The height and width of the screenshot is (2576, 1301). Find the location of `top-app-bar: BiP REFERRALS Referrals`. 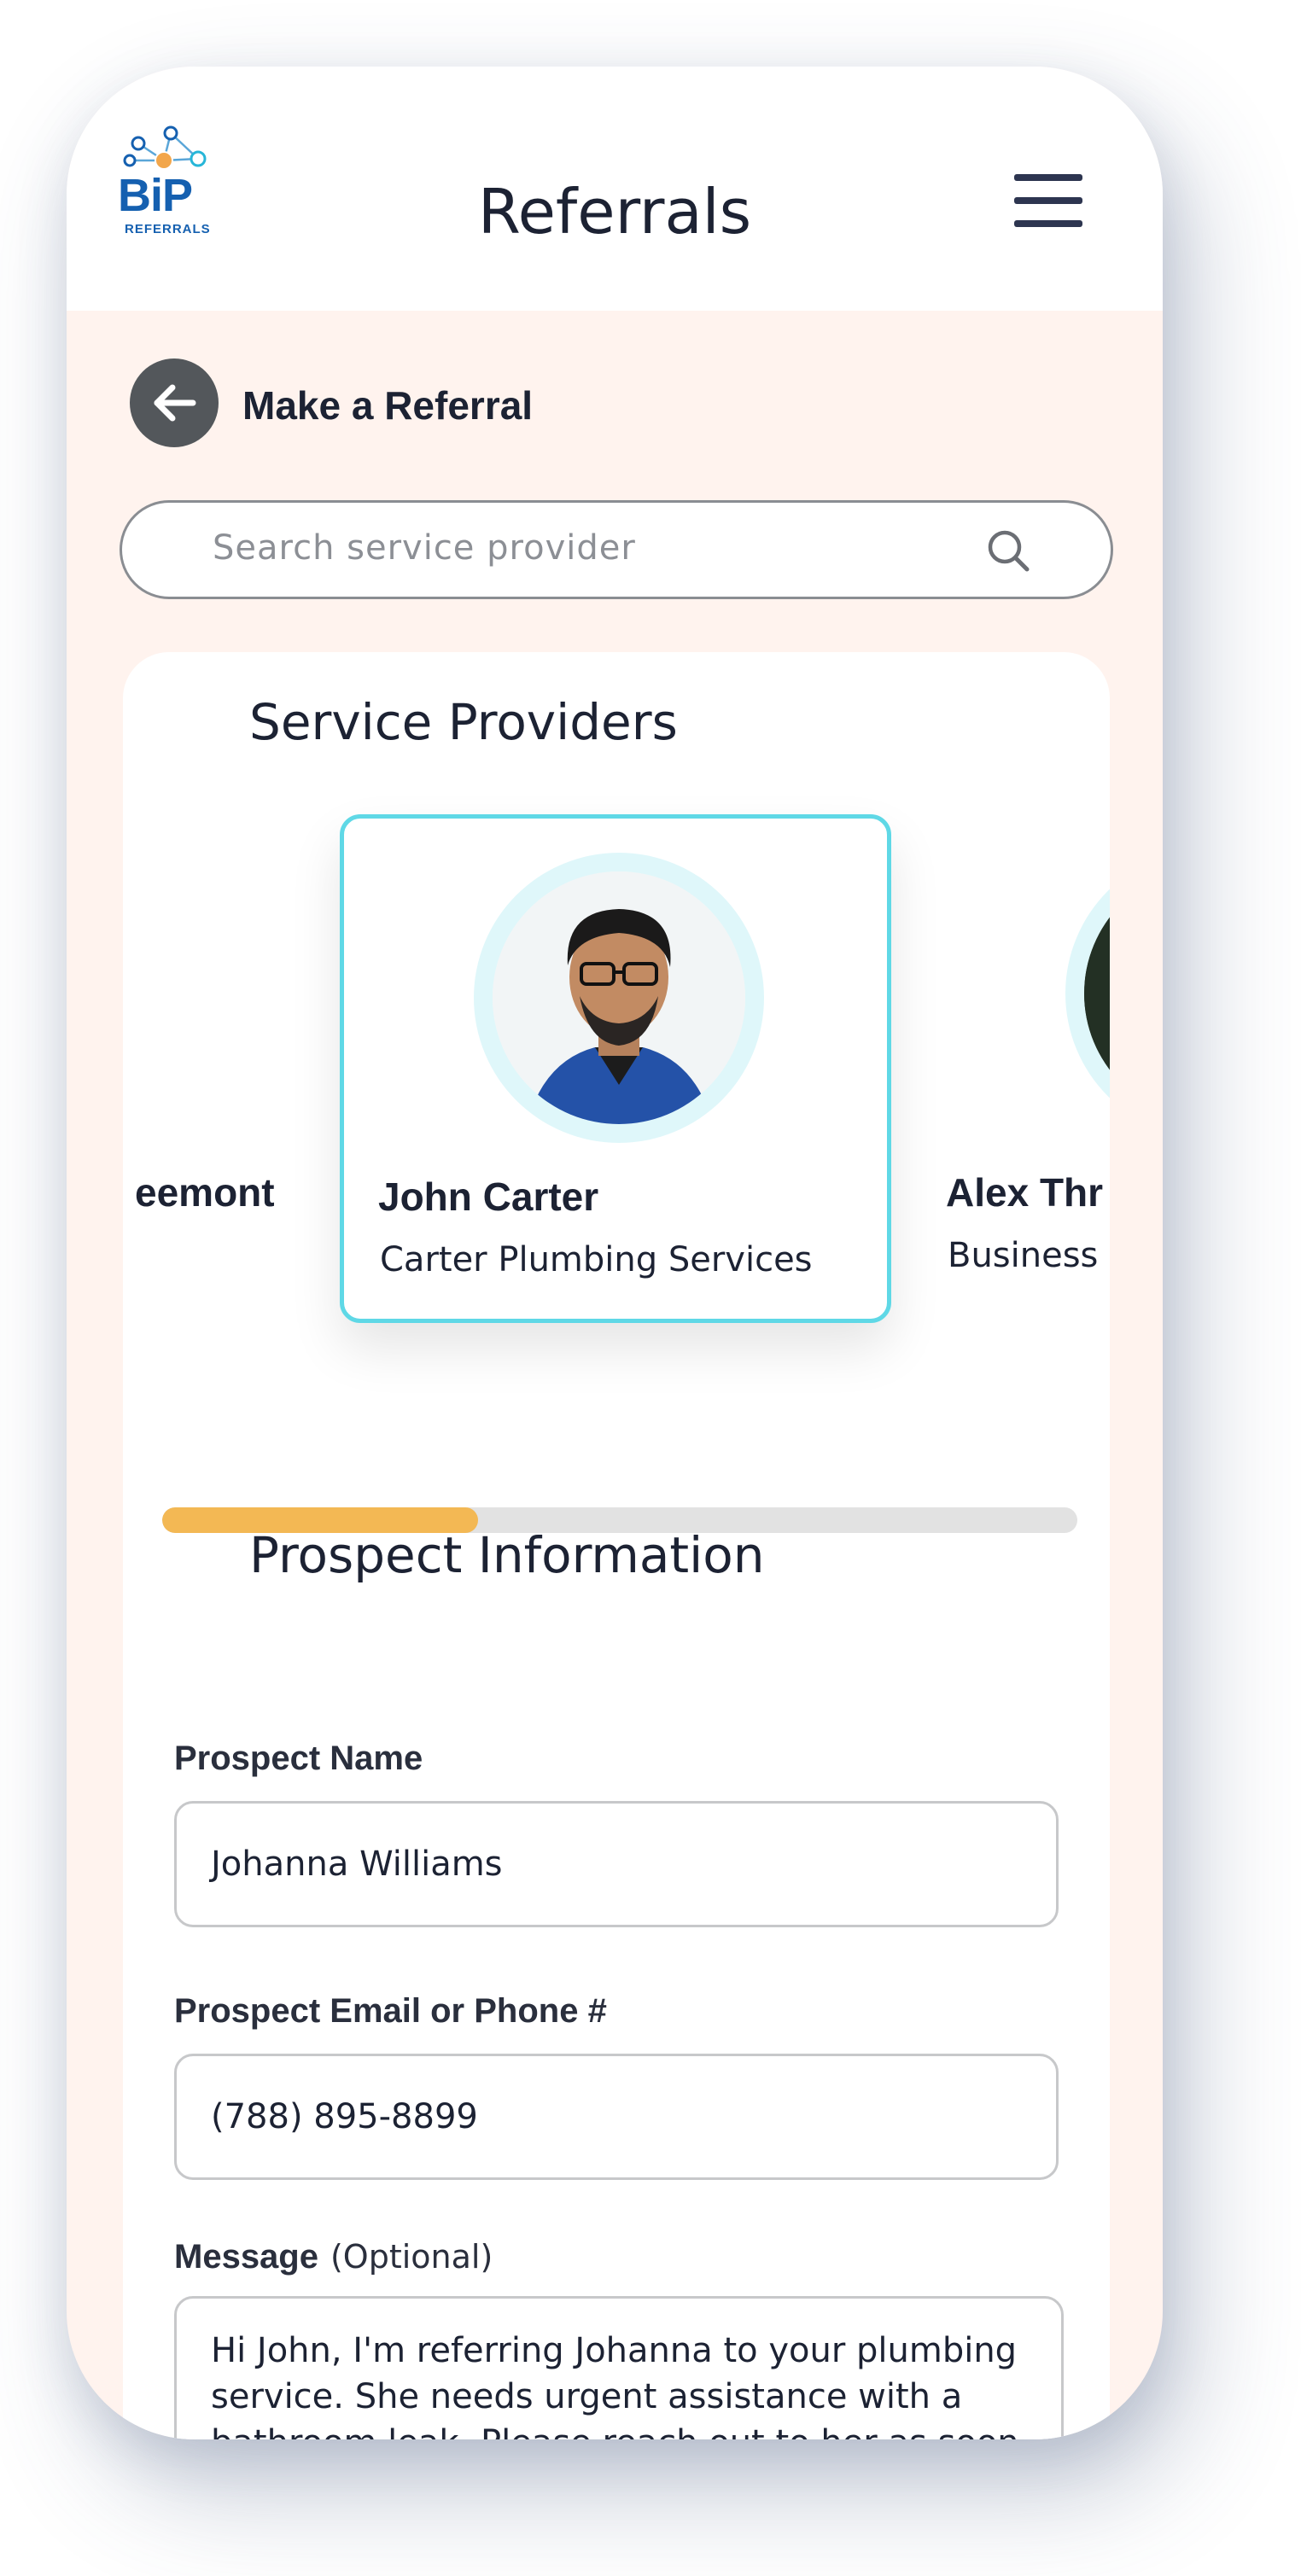

top-app-bar: BiP REFERRALS Referrals is located at coordinates (615, 189).